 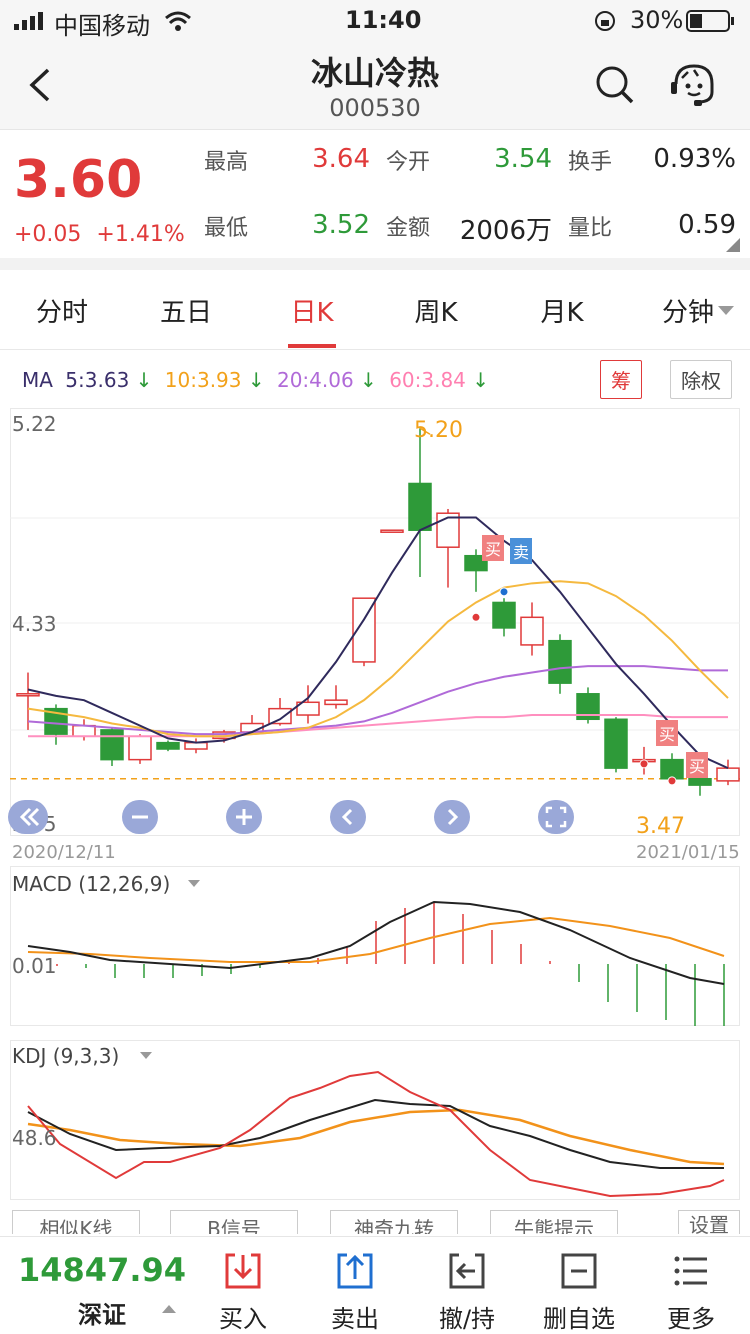 I want to click on low-price-label: 3.47, so click(x=660, y=826).